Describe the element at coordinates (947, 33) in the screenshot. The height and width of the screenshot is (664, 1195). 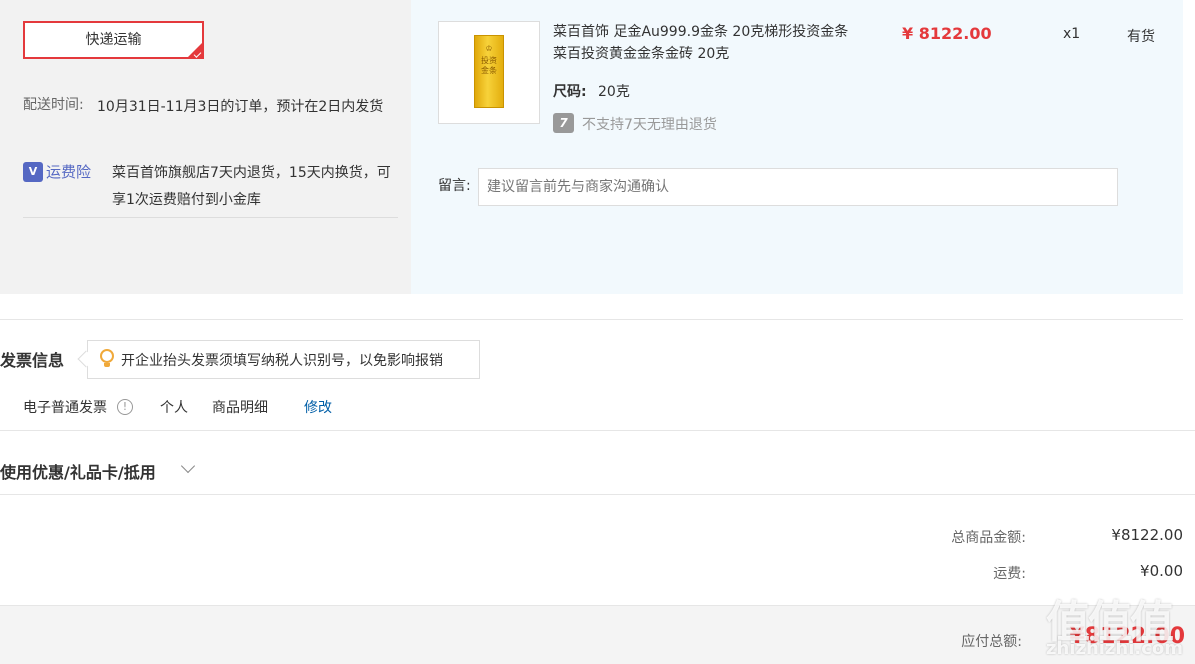
I see `product-price: ¥ 8122.00` at that location.